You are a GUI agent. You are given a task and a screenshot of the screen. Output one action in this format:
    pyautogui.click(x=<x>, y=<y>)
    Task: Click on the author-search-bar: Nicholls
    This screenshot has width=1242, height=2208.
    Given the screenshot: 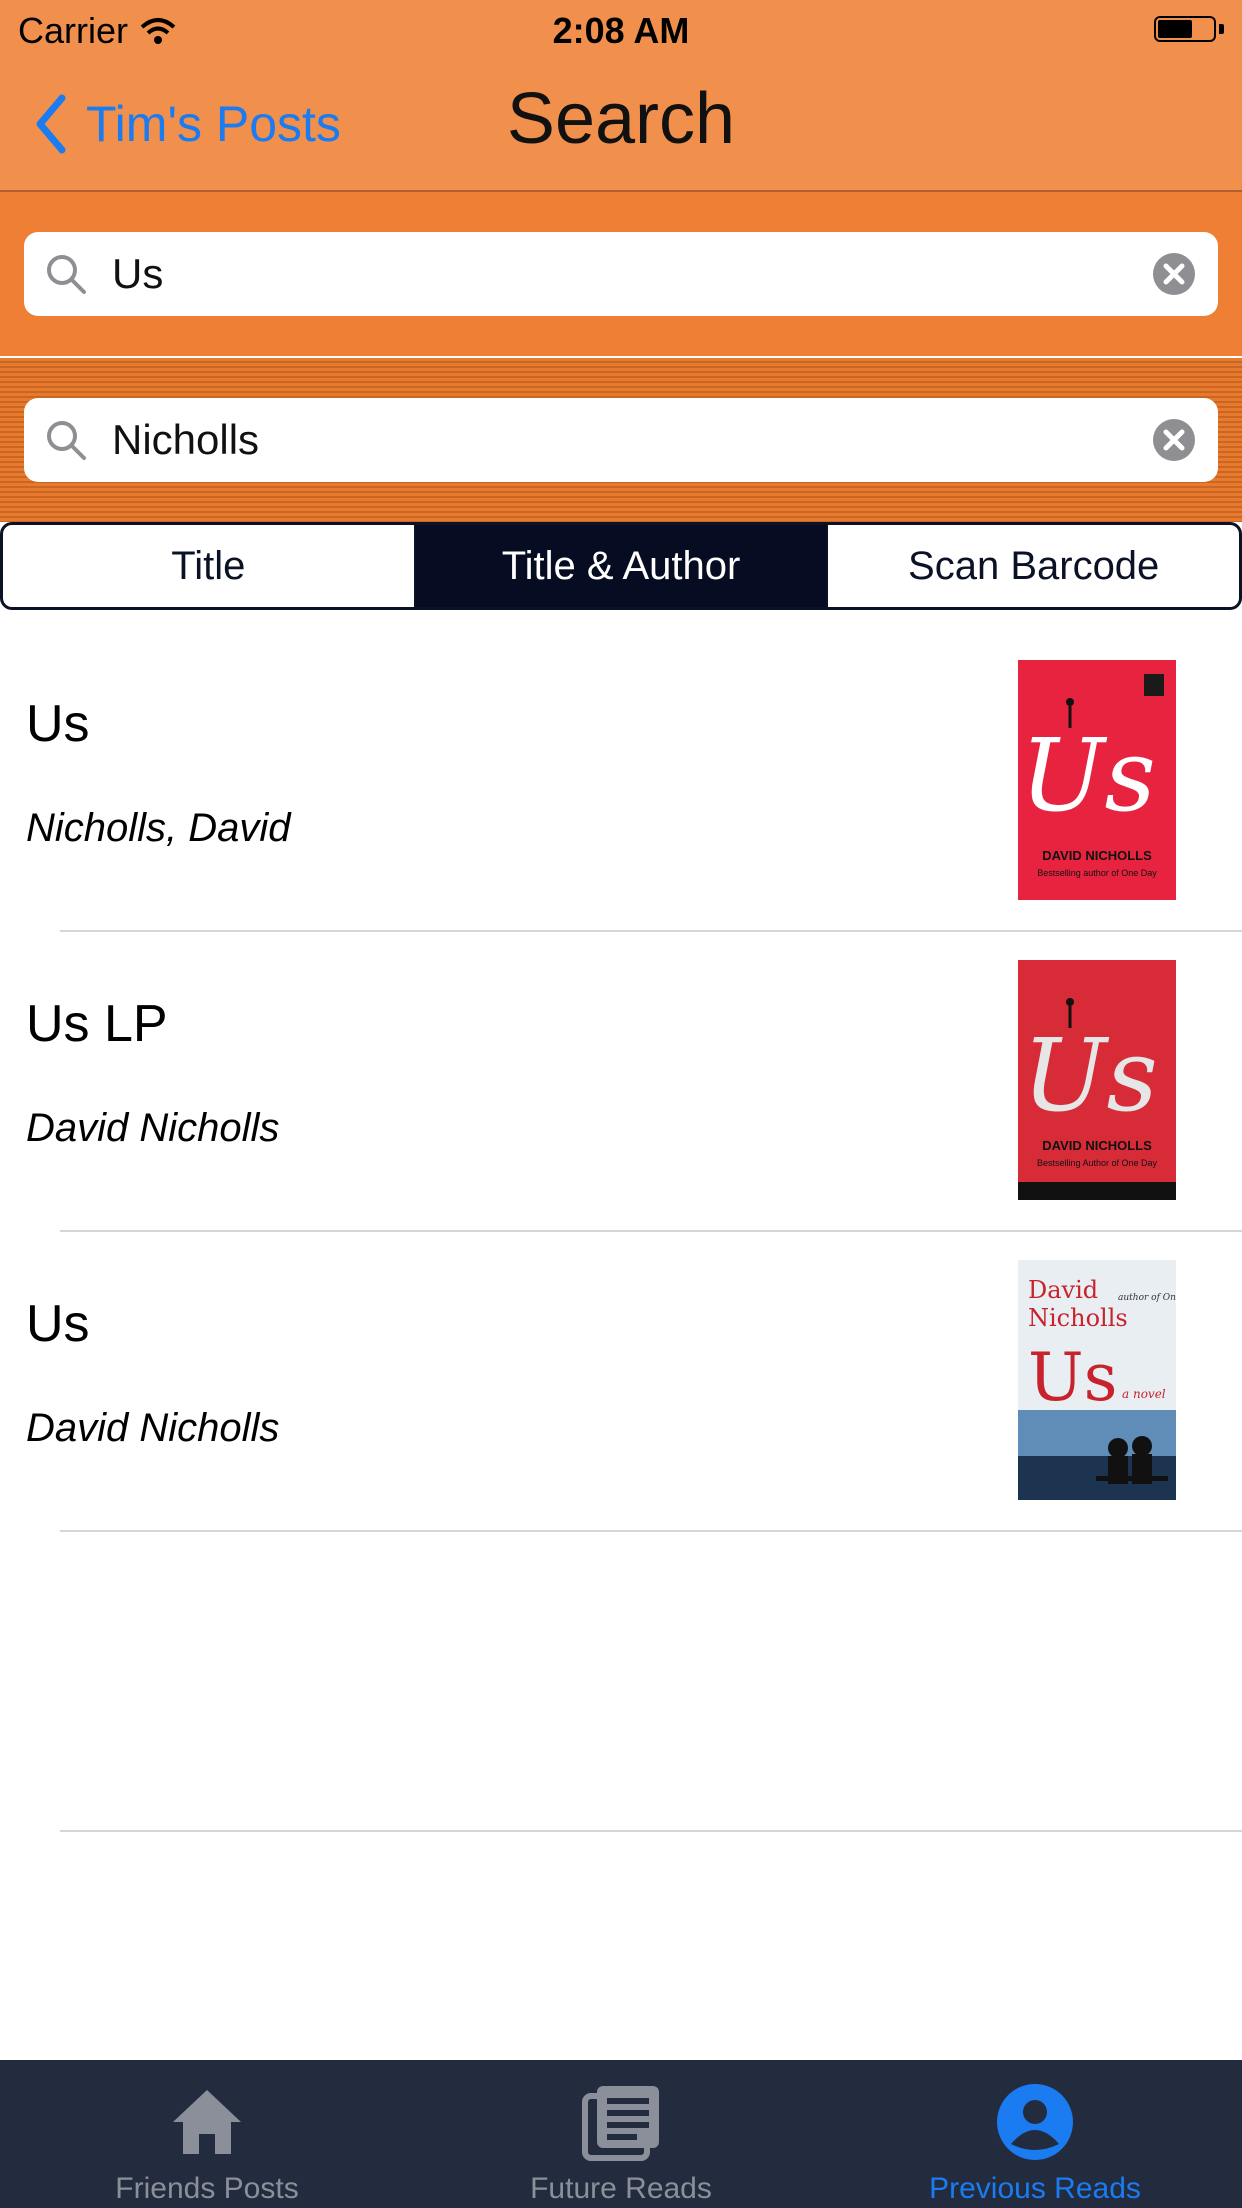 What is the action you would take?
    pyautogui.click(x=621, y=440)
    